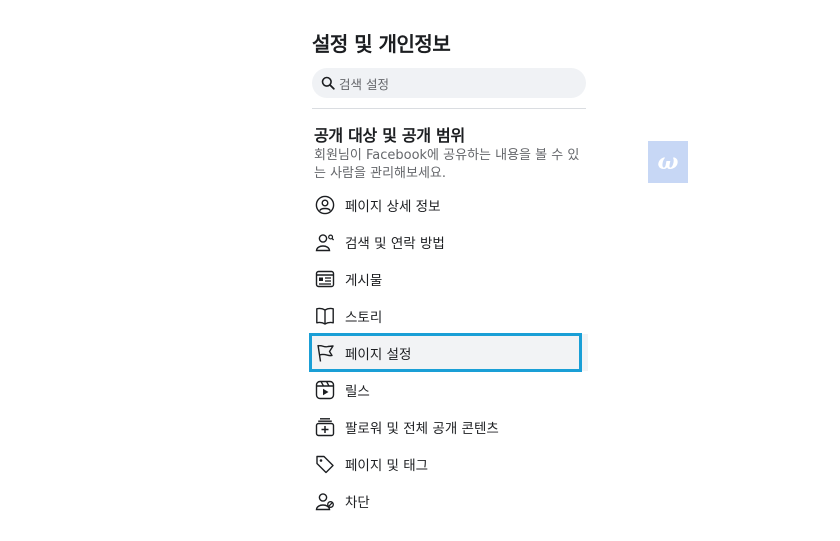  What do you see at coordinates (450, 315) in the screenshot?
I see `menu-item-stories: 스토리` at bounding box center [450, 315].